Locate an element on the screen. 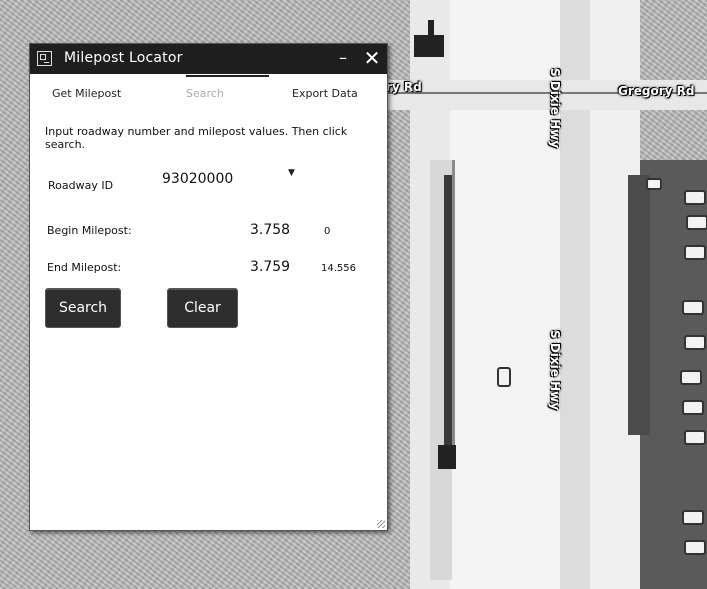 The width and height of the screenshot is (707, 589). road-car is located at coordinates (504, 377).